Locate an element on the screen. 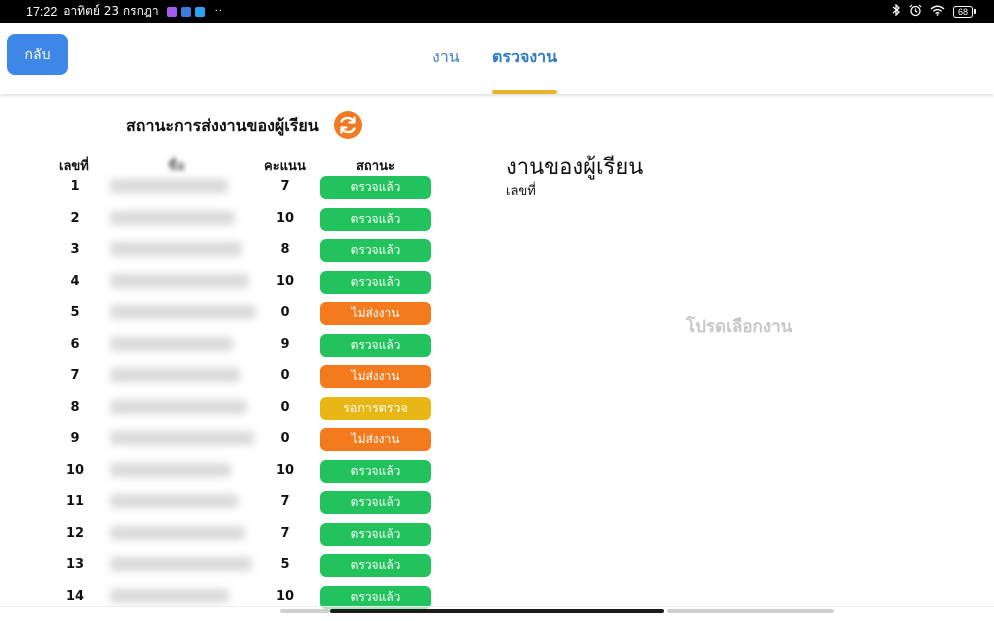 This screenshot has height=621, width=994. row-number: 14 is located at coordinates (75, 596).